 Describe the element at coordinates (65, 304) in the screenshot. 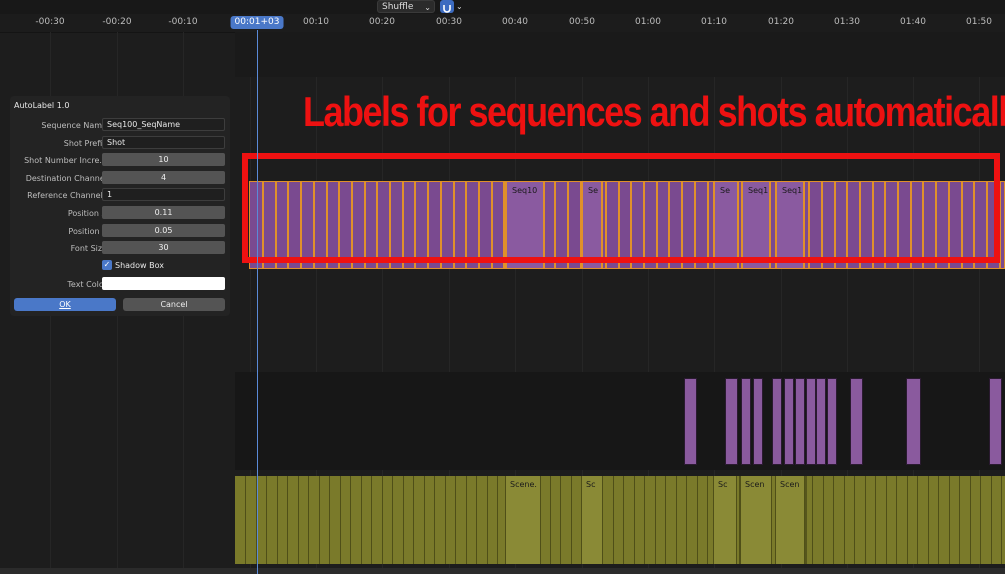

I see `ok-button: OK` at that location.